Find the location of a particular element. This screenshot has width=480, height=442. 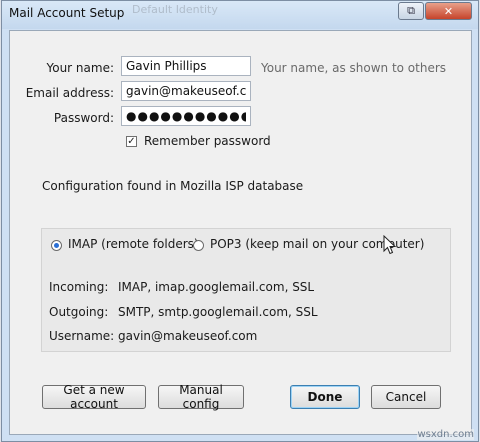

watermark: wsxdn.com is located at coordinates (445, 434).